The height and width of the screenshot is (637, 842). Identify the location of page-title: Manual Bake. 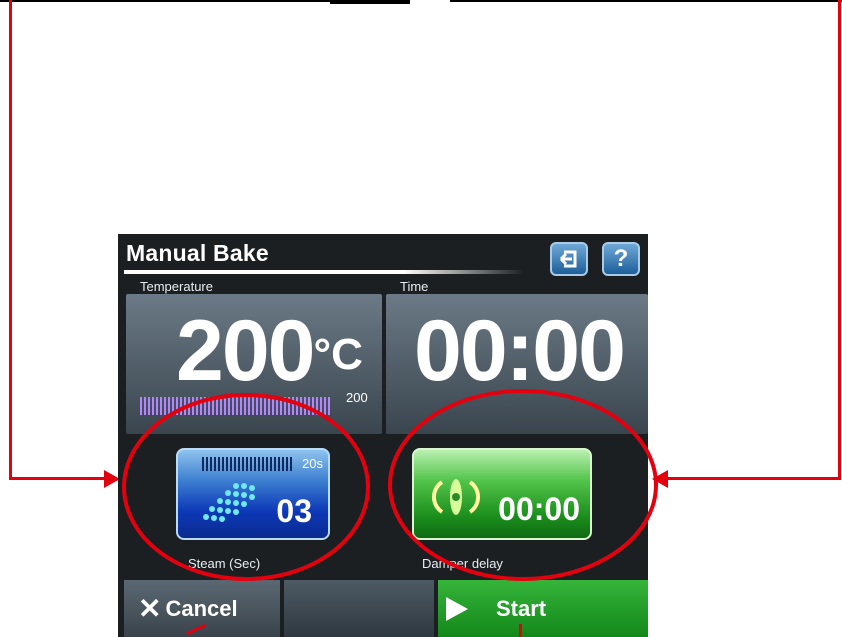
(197, 253).